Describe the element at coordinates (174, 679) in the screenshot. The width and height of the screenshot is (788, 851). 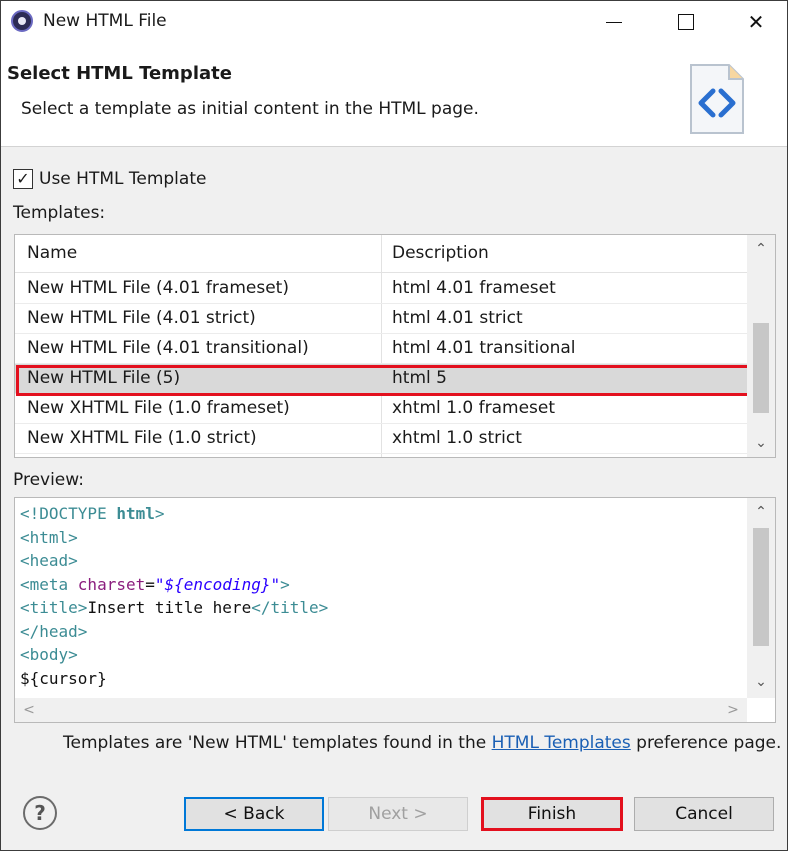
I see `code-line: ${cursor}` at that location.